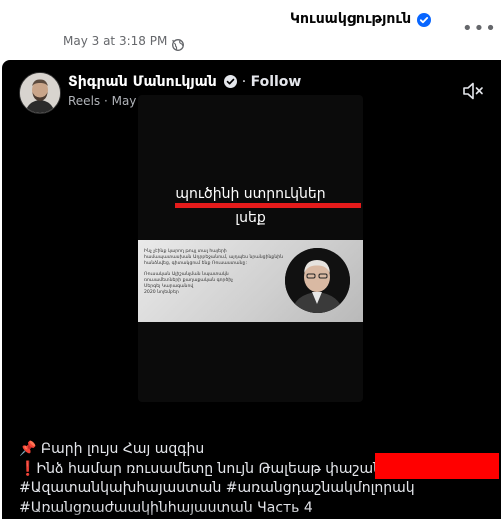 The height and width of the screenshot is (519, 501). I want to click on page-header: Կուսակցություն ••• May 3 at 3:18 PM ·, so click(250, 30).